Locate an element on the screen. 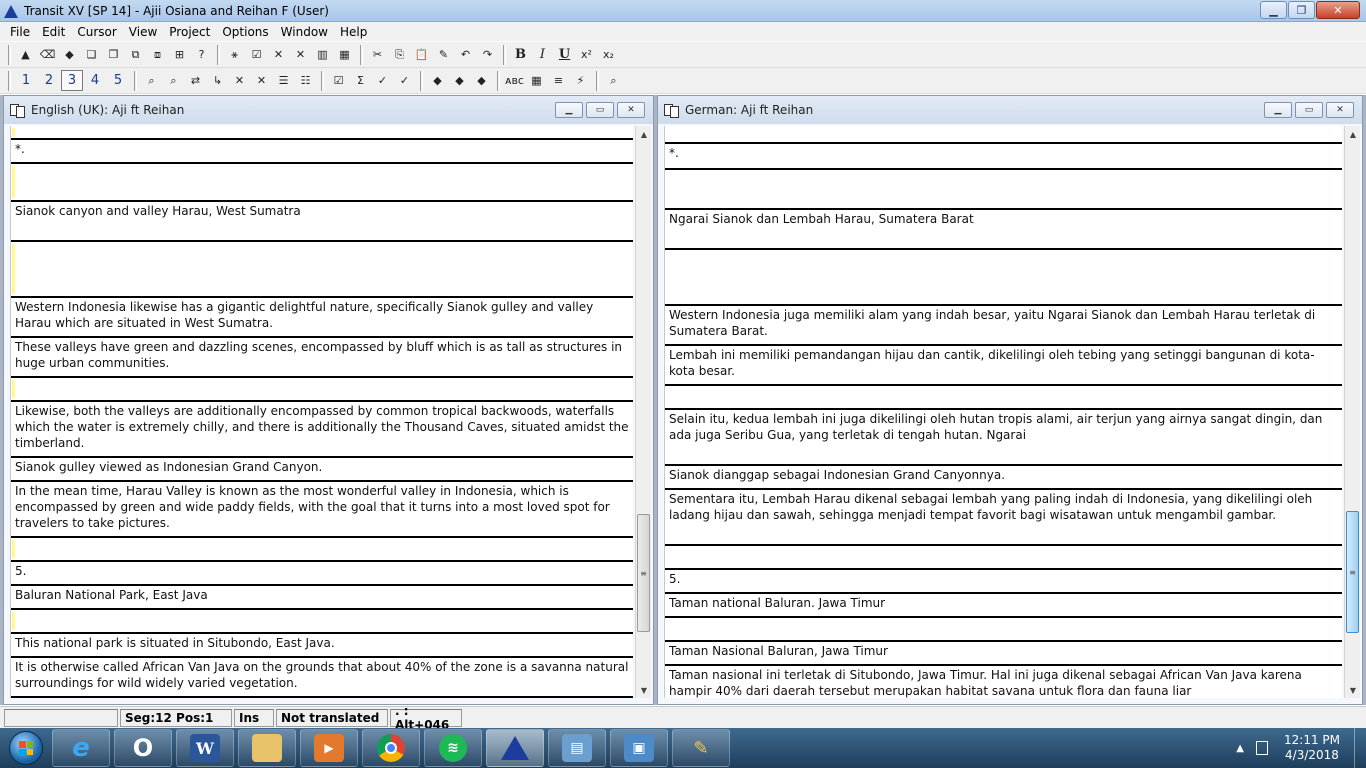 The width and height of the screenshot is (1366, 768). show-hidden-icons-icon: ▲ is located at coordinates (1240, 748).